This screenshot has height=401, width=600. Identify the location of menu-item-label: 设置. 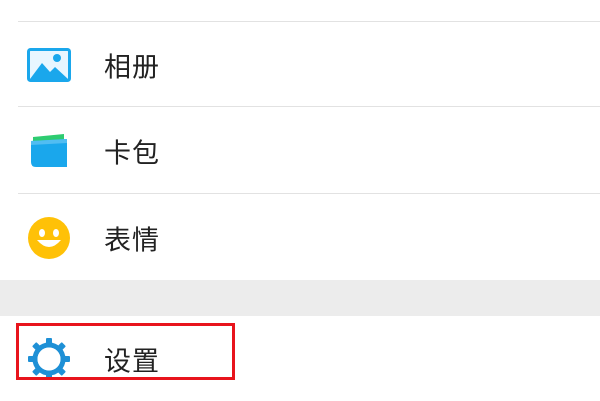
(132, 361).